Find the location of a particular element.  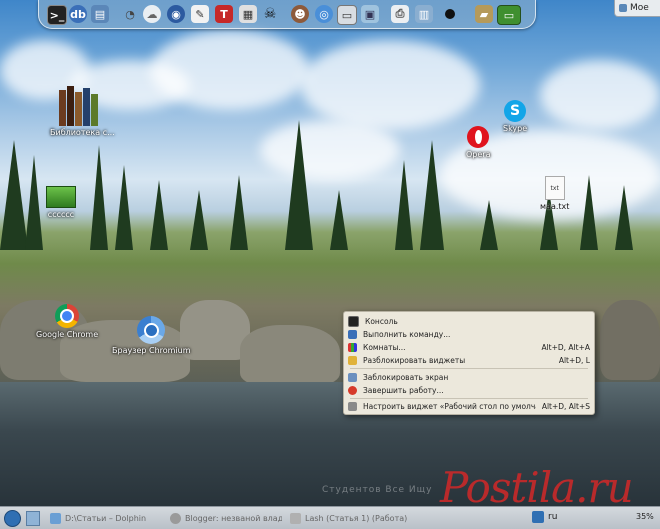

desktop-icon-skype-label: Skype is located at coordinates (515, 128).